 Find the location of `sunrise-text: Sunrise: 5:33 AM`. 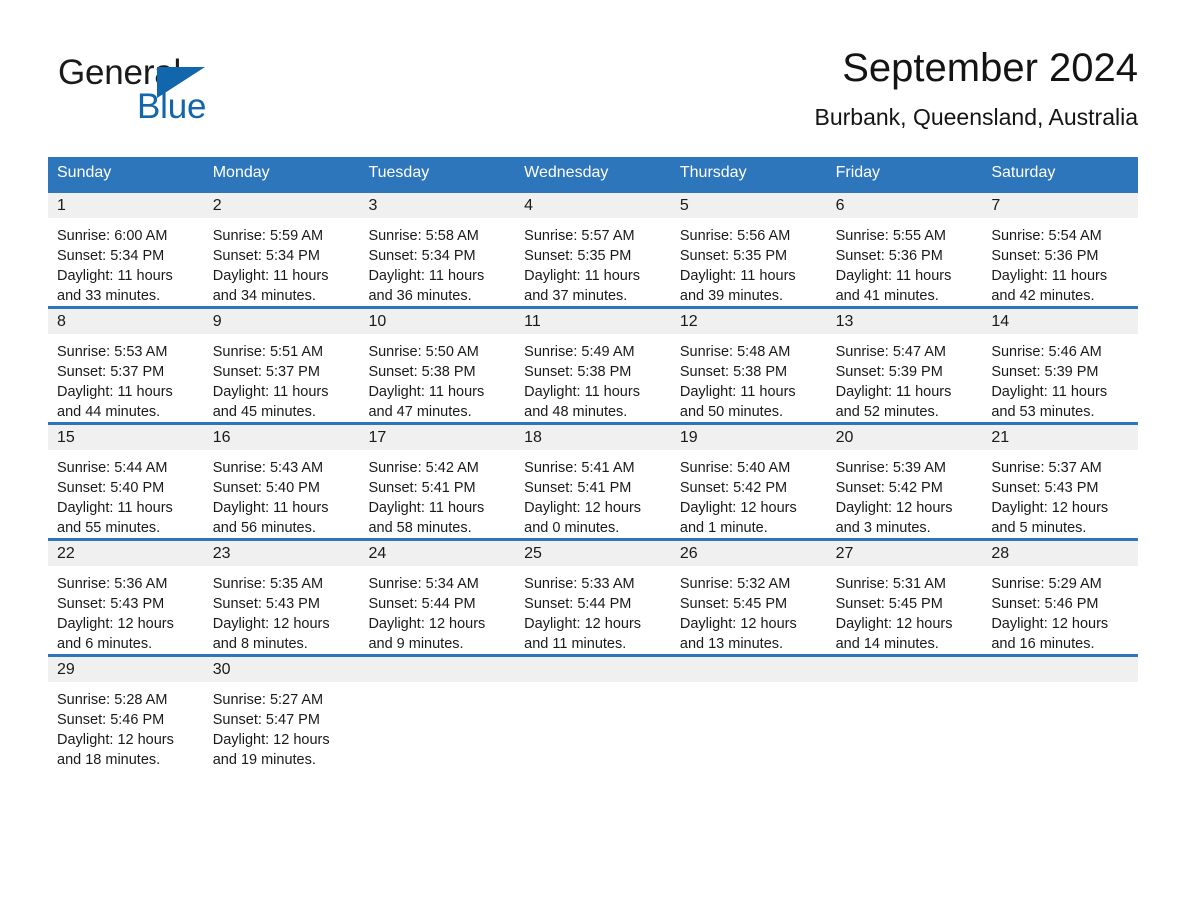

sunrise-text: Sunrise: 5:33 AM is located at coordinates (579, 584).